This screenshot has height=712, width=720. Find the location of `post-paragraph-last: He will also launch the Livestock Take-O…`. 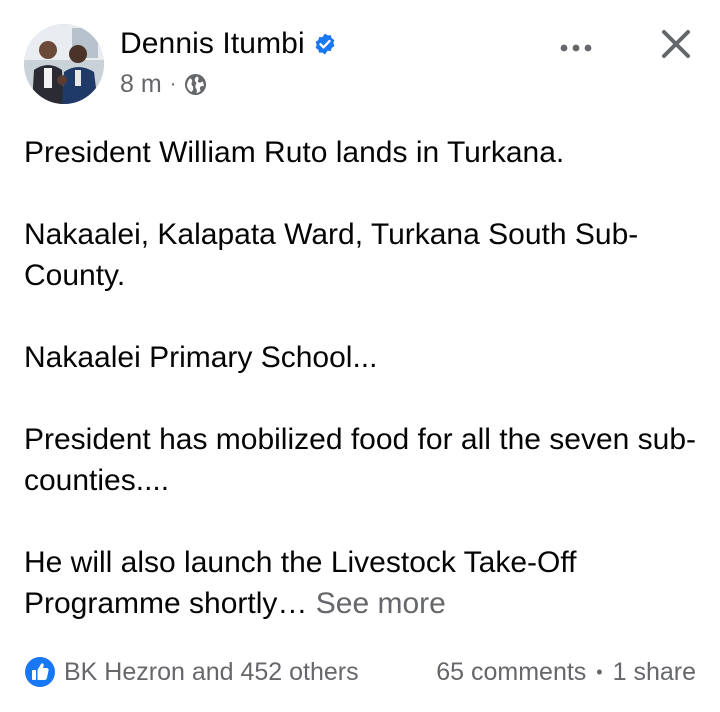

post-paragraph-last: He will also launch the Livestock Take-O… is located at coordinates (364, 583).